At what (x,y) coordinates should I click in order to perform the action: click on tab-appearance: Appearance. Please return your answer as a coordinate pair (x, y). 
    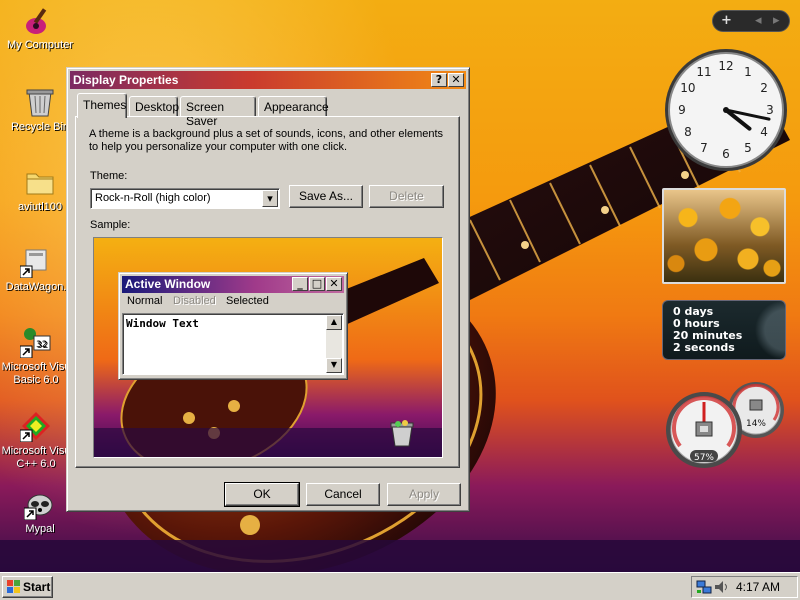
    Looking at the image, I should click on (293, 106).